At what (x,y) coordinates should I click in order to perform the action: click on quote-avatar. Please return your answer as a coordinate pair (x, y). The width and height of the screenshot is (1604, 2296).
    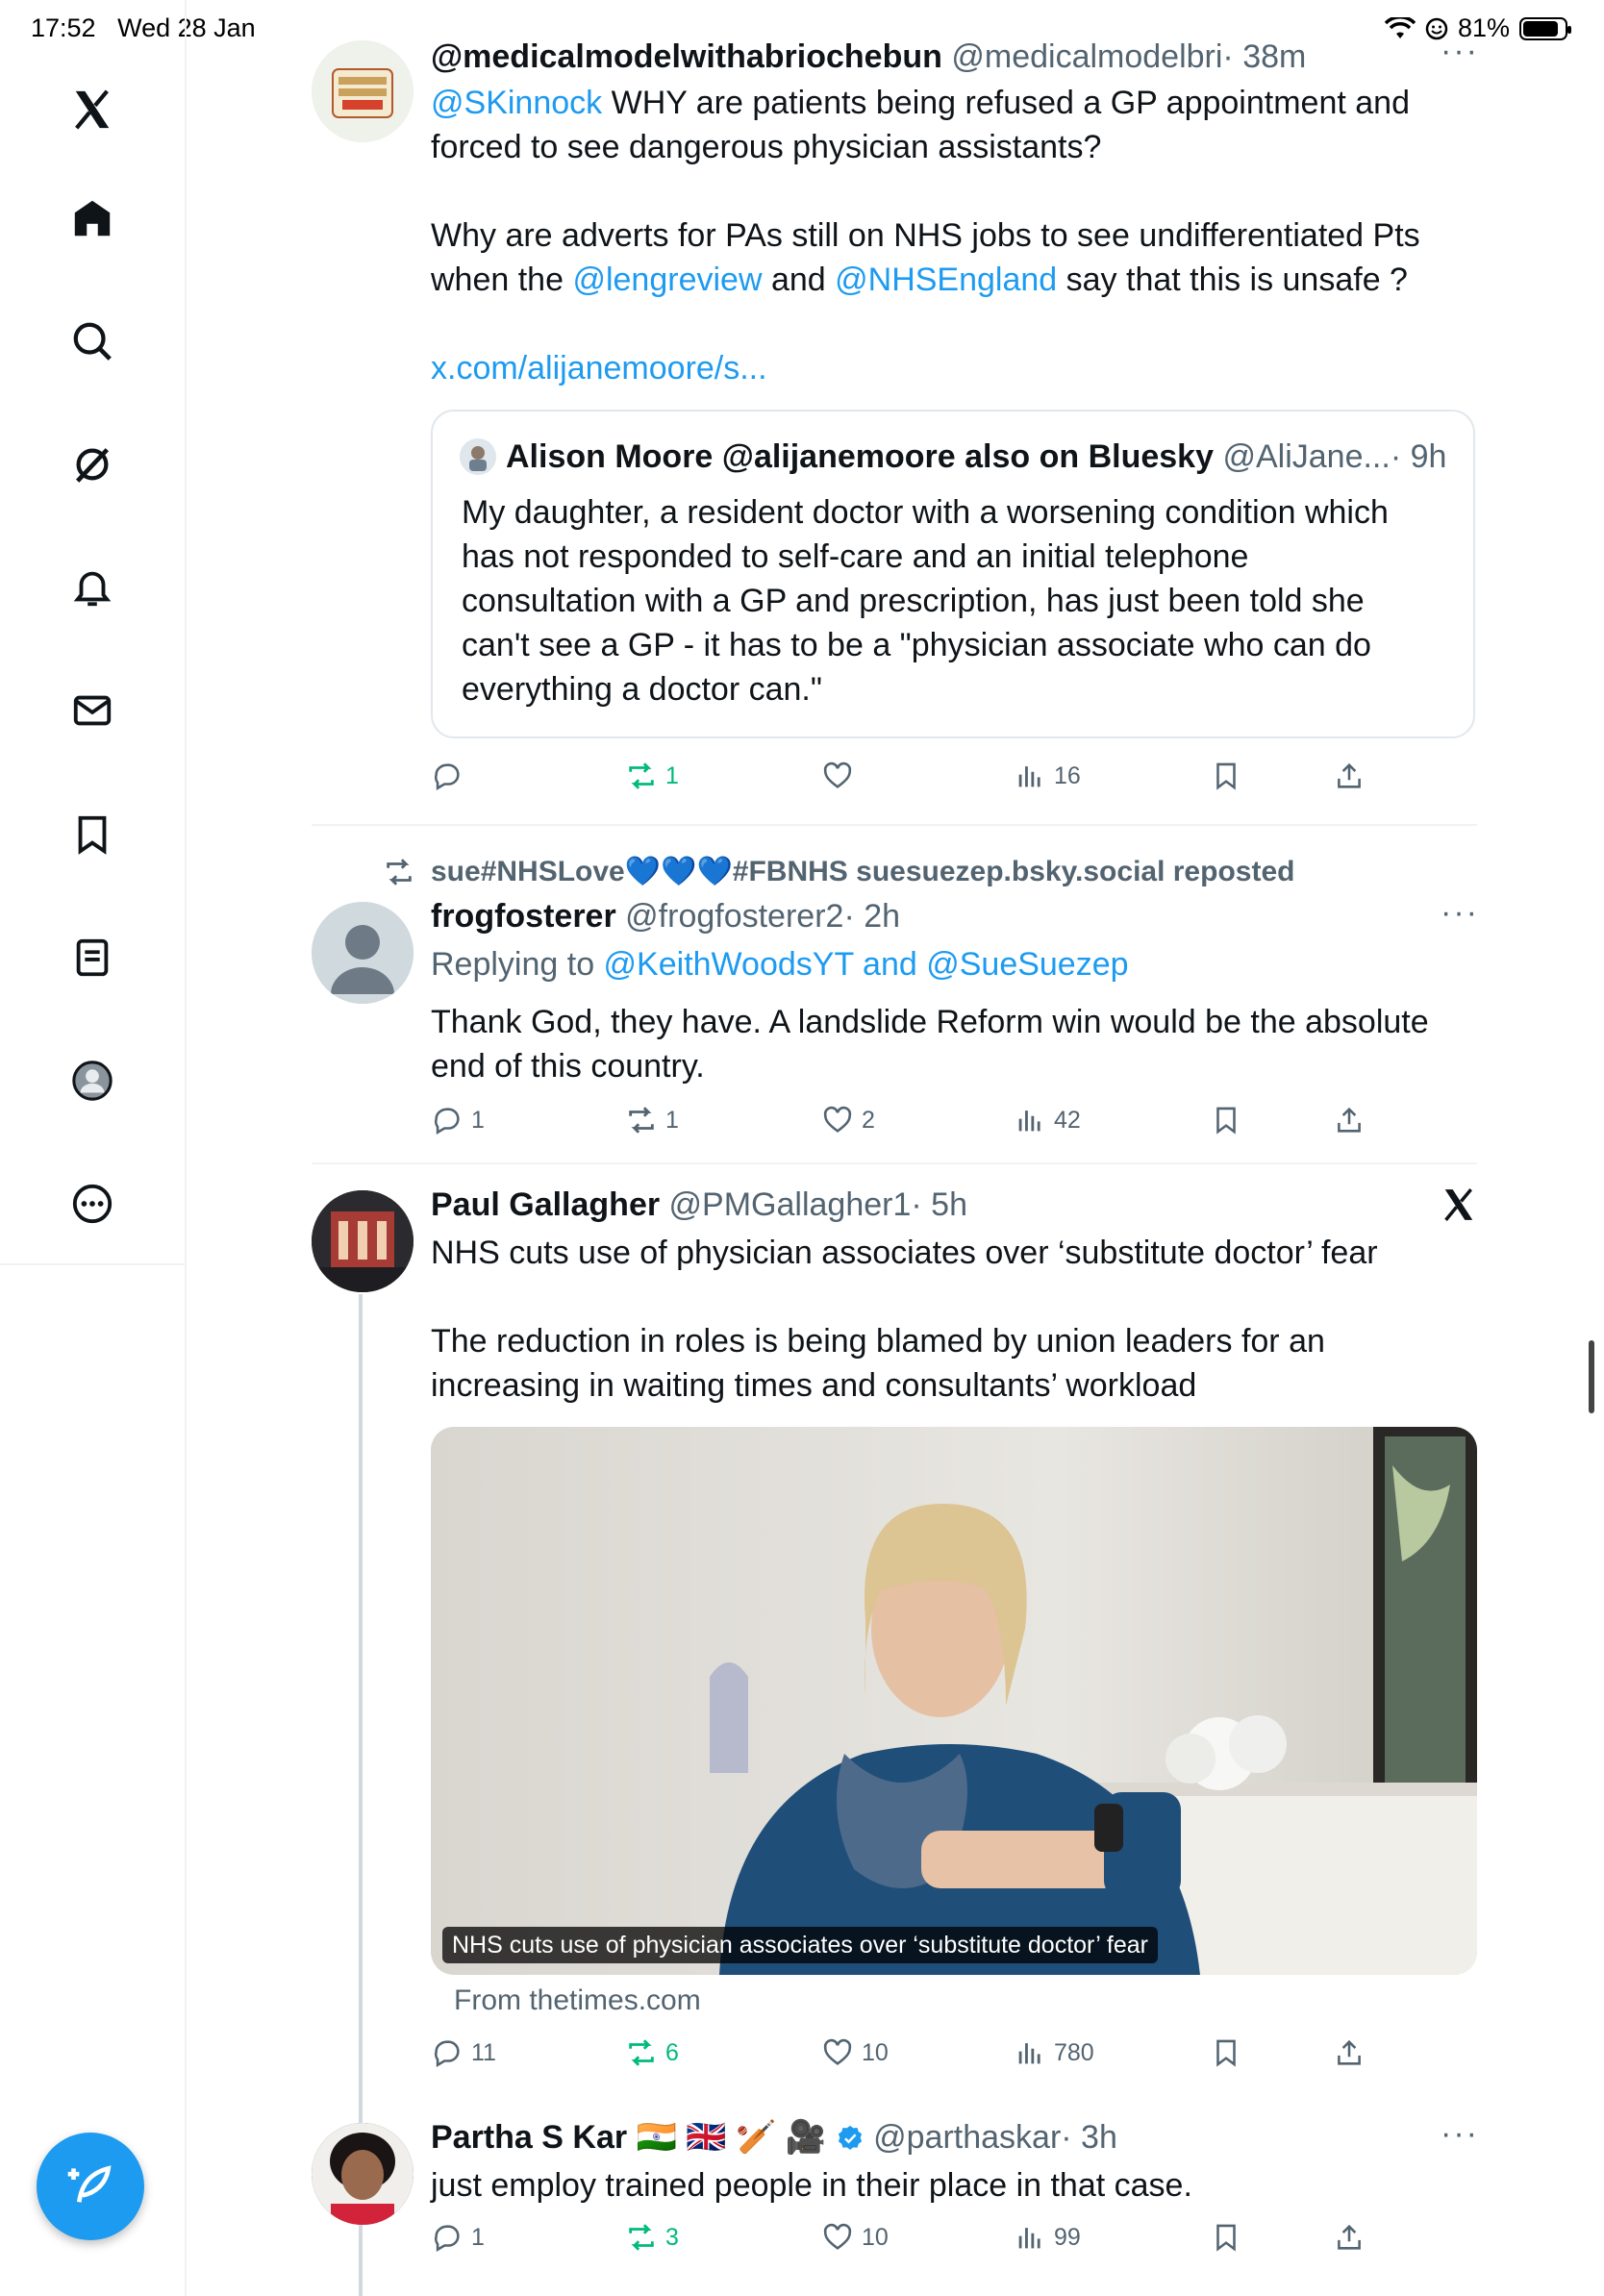
    Looking at the image, I should click on (478, 456).